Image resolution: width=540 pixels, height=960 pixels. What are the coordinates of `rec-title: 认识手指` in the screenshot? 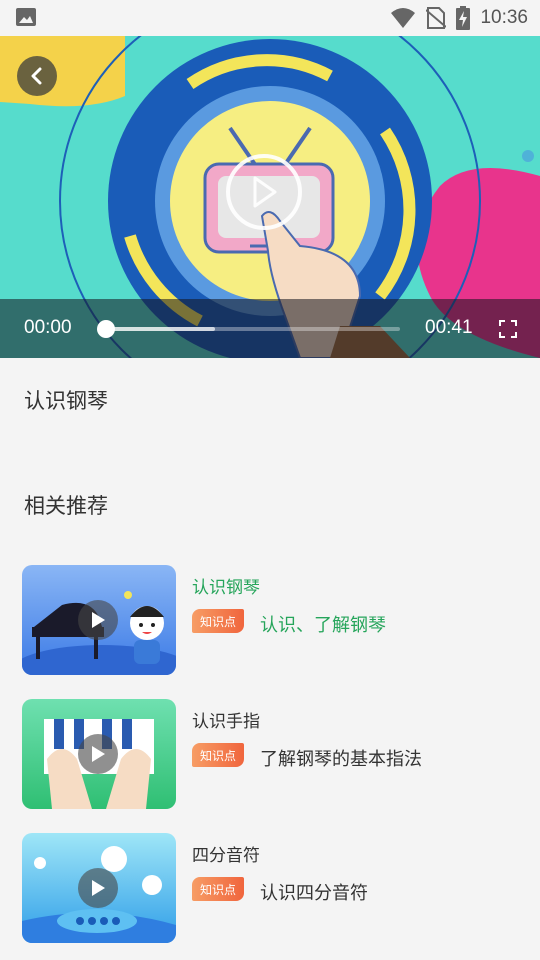 It's located at (226, 722).